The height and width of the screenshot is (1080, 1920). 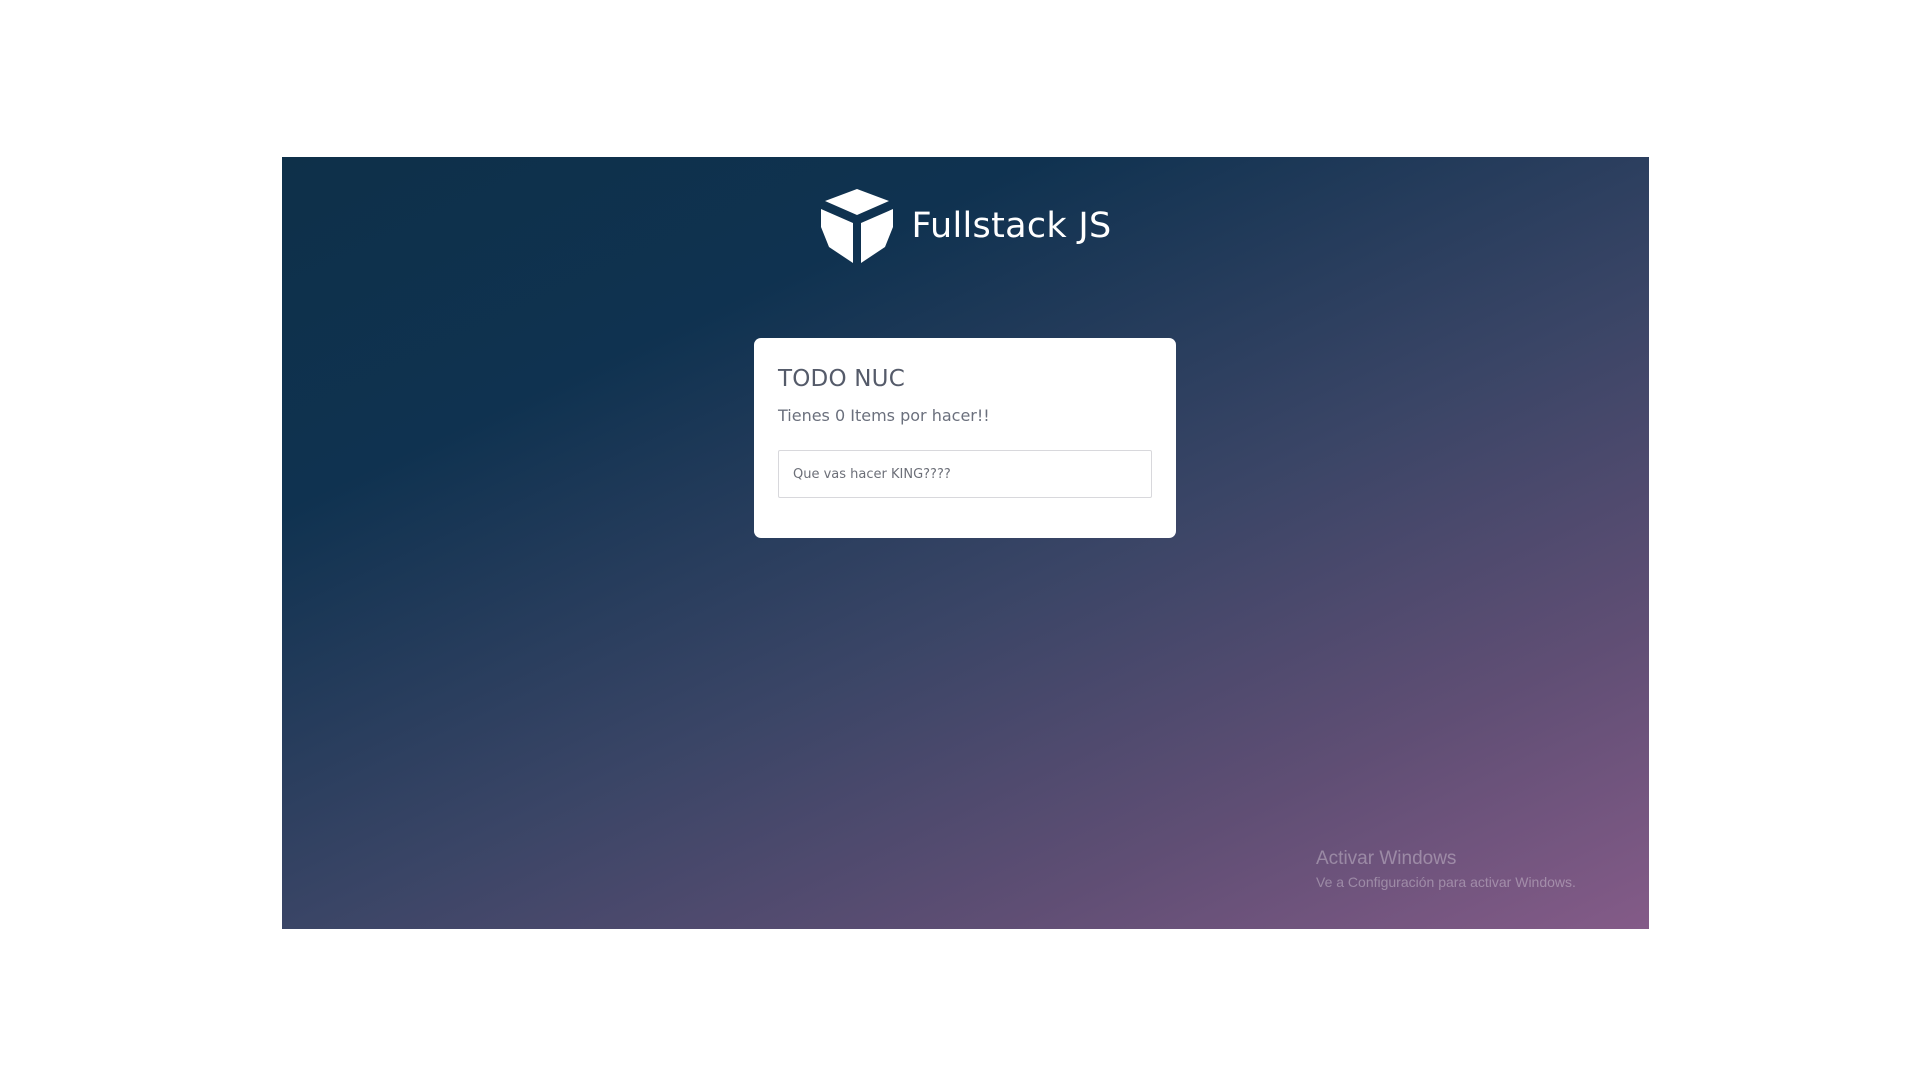 I want to click on todo-card: TODO NUC Tienes 0 Items por hacer!!, so click(x=965, y=438).